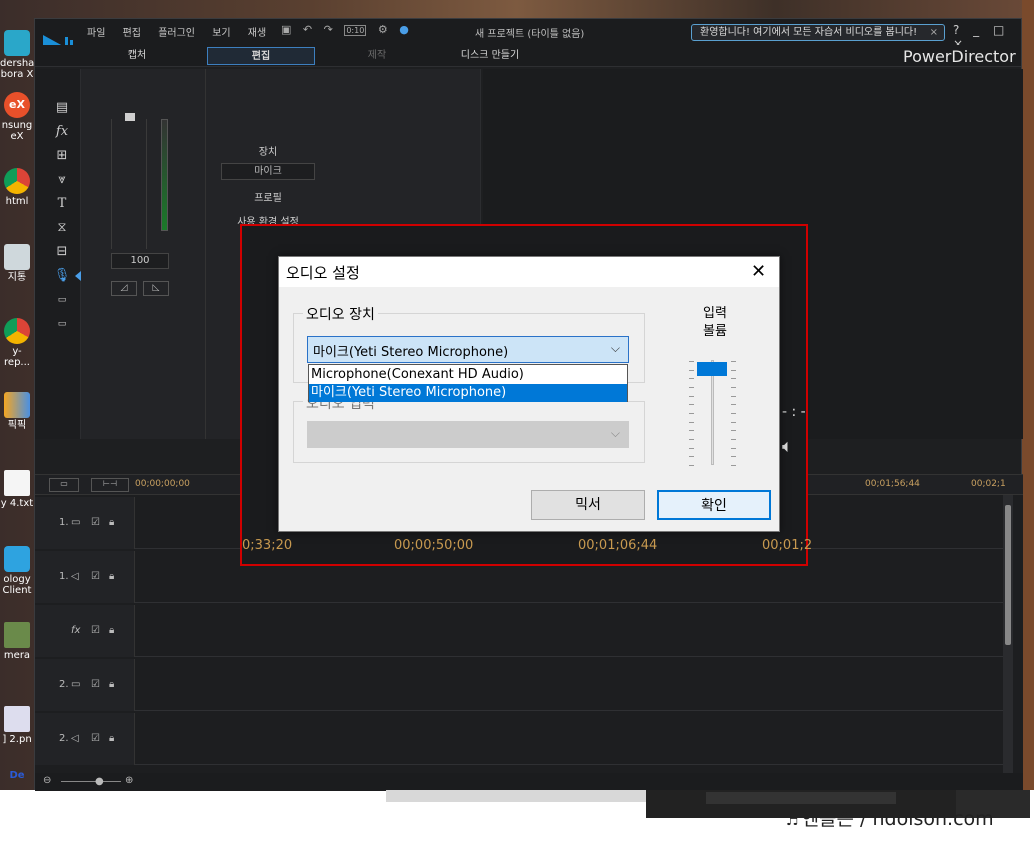 The width and height of the screenshot is (1034, 842). I want to click on subtitle-room-icon: ▭, so click(62, 324).